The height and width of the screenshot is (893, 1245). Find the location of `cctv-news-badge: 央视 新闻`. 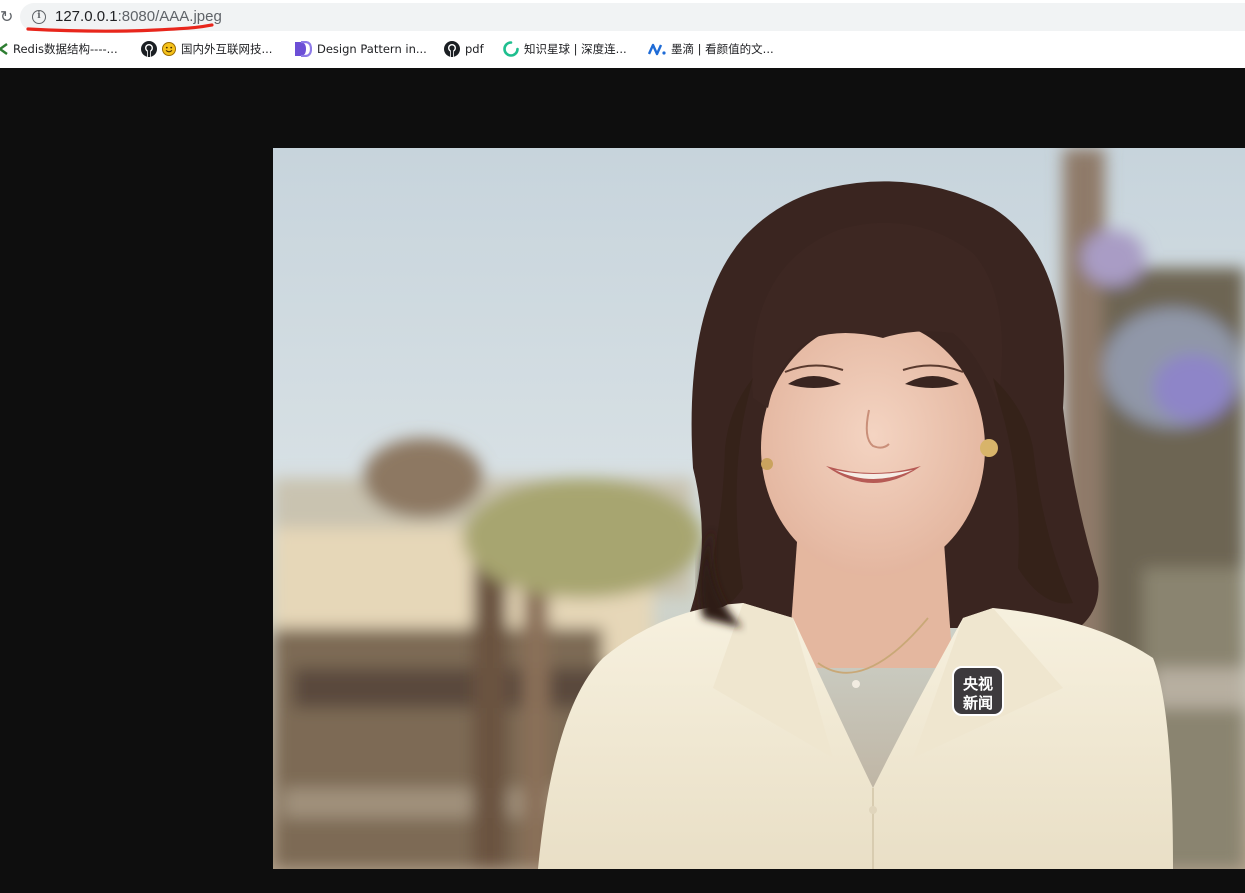

cctv-news-badge: 央视 新闻 is located at coordinates (978, 691).